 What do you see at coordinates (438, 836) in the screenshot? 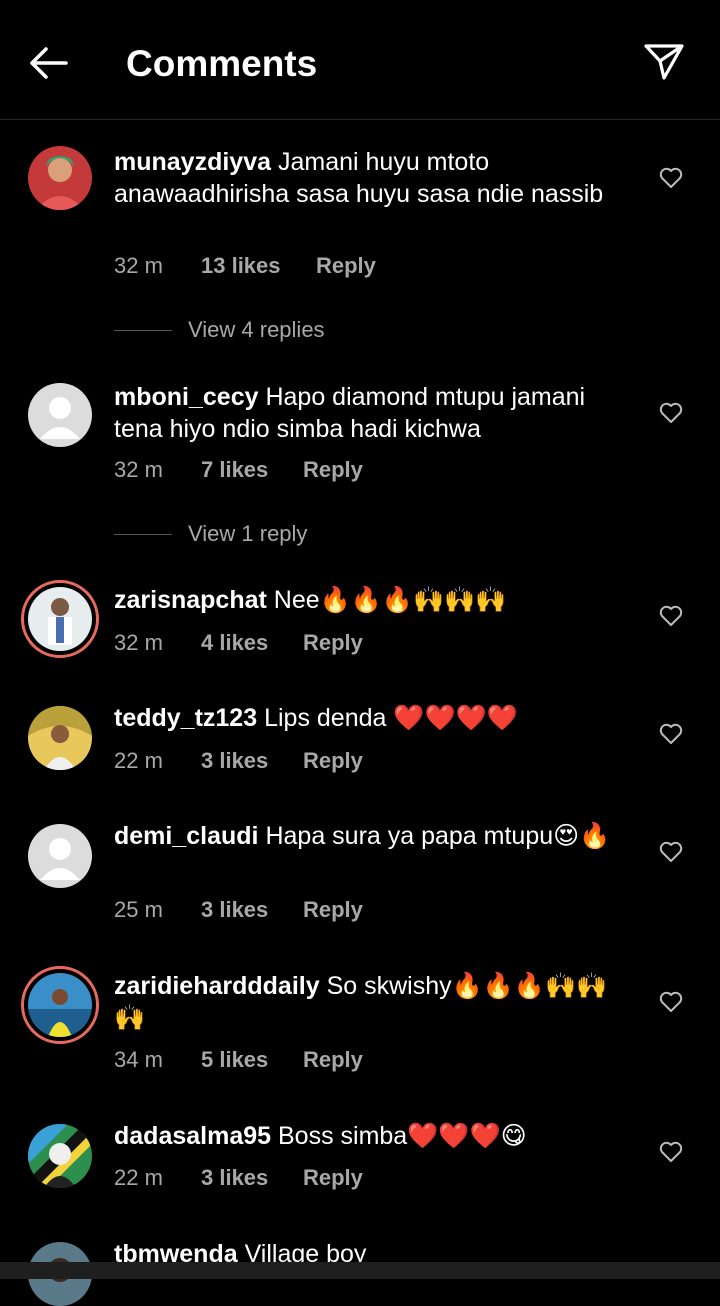
I see `comment-text: Hapa sura ya papa mtupu😍🔥` at bounding box center [438, 836].